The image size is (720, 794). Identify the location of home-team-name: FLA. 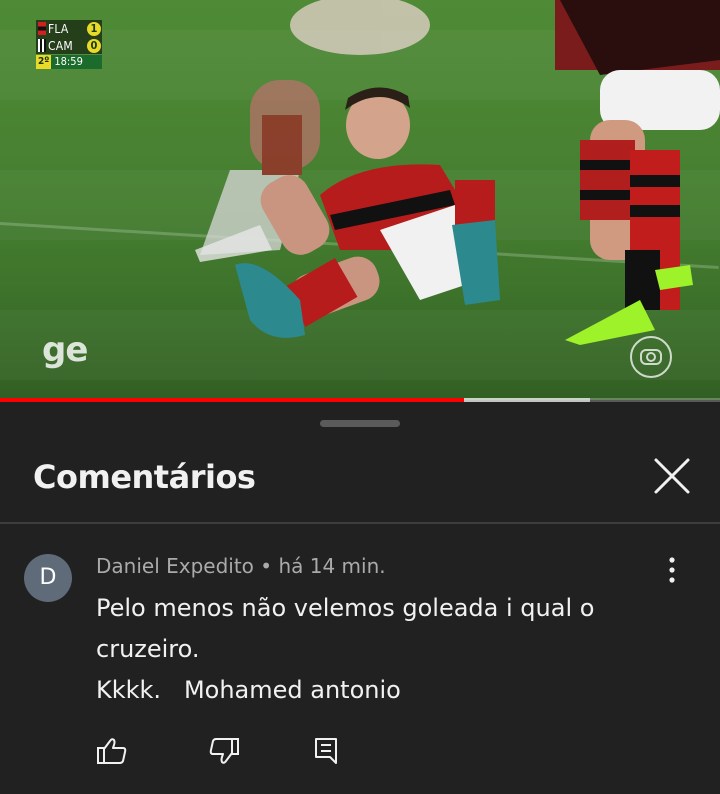
(58, 28).